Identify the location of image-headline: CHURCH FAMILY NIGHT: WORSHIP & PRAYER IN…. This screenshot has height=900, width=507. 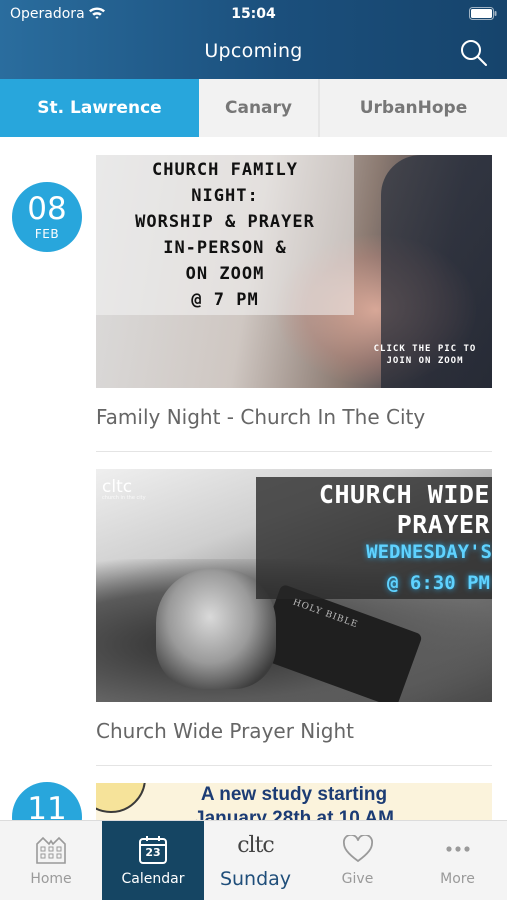
(225, 235).